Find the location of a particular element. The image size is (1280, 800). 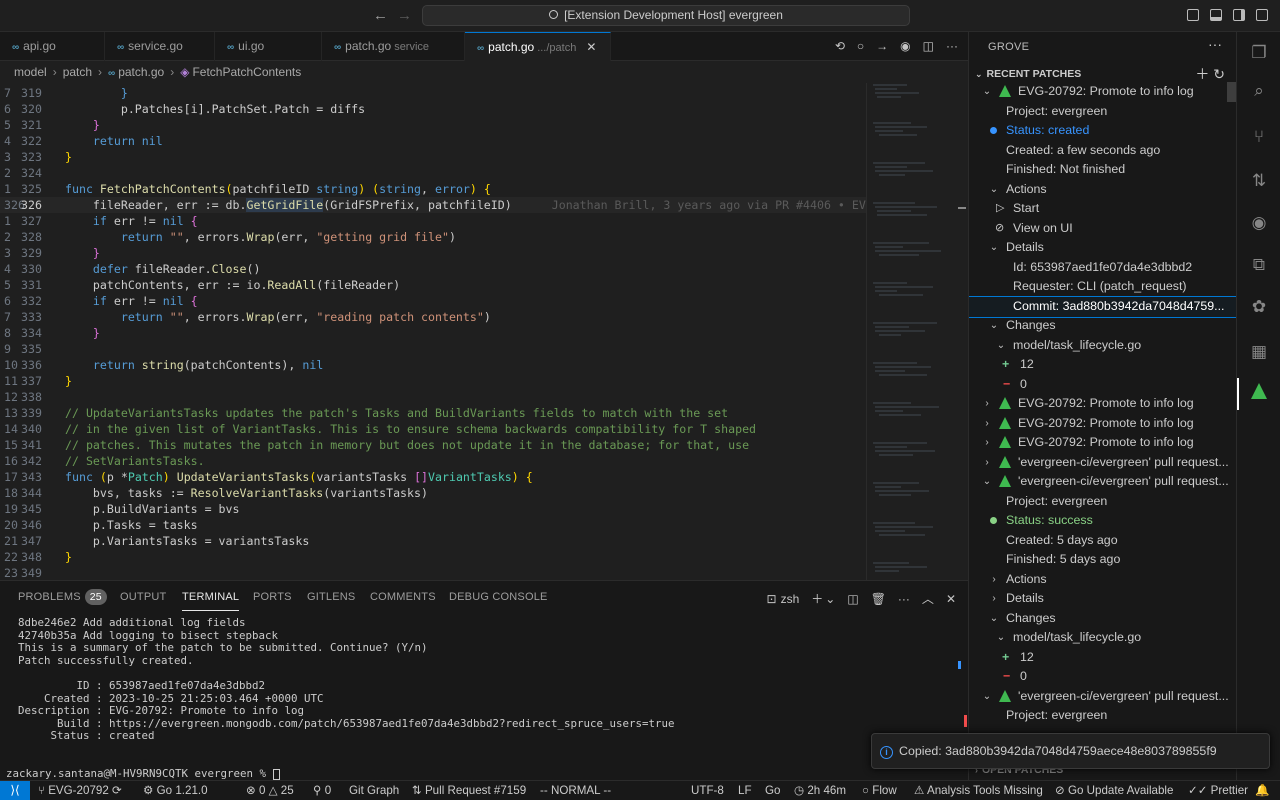

toggle-panel-icon is located at coordinates (1216, 15).